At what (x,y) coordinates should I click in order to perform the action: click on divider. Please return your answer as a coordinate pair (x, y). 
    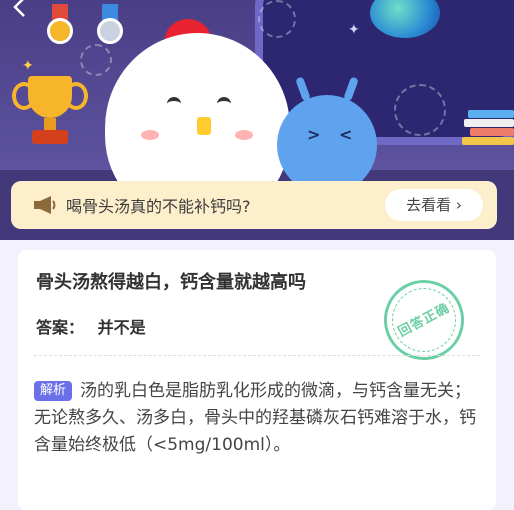
    Looking at the image, I should click on (257, 355).